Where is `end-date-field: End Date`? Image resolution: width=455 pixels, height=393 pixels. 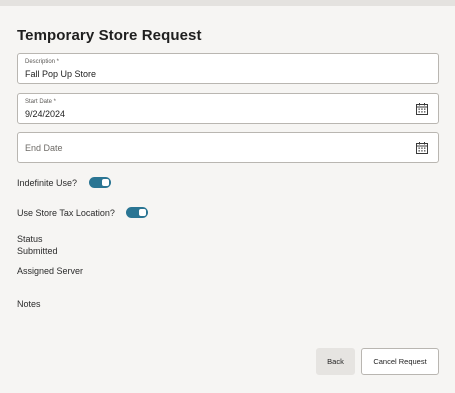 end-date-field: End Date is located at coordinates (228, 147).